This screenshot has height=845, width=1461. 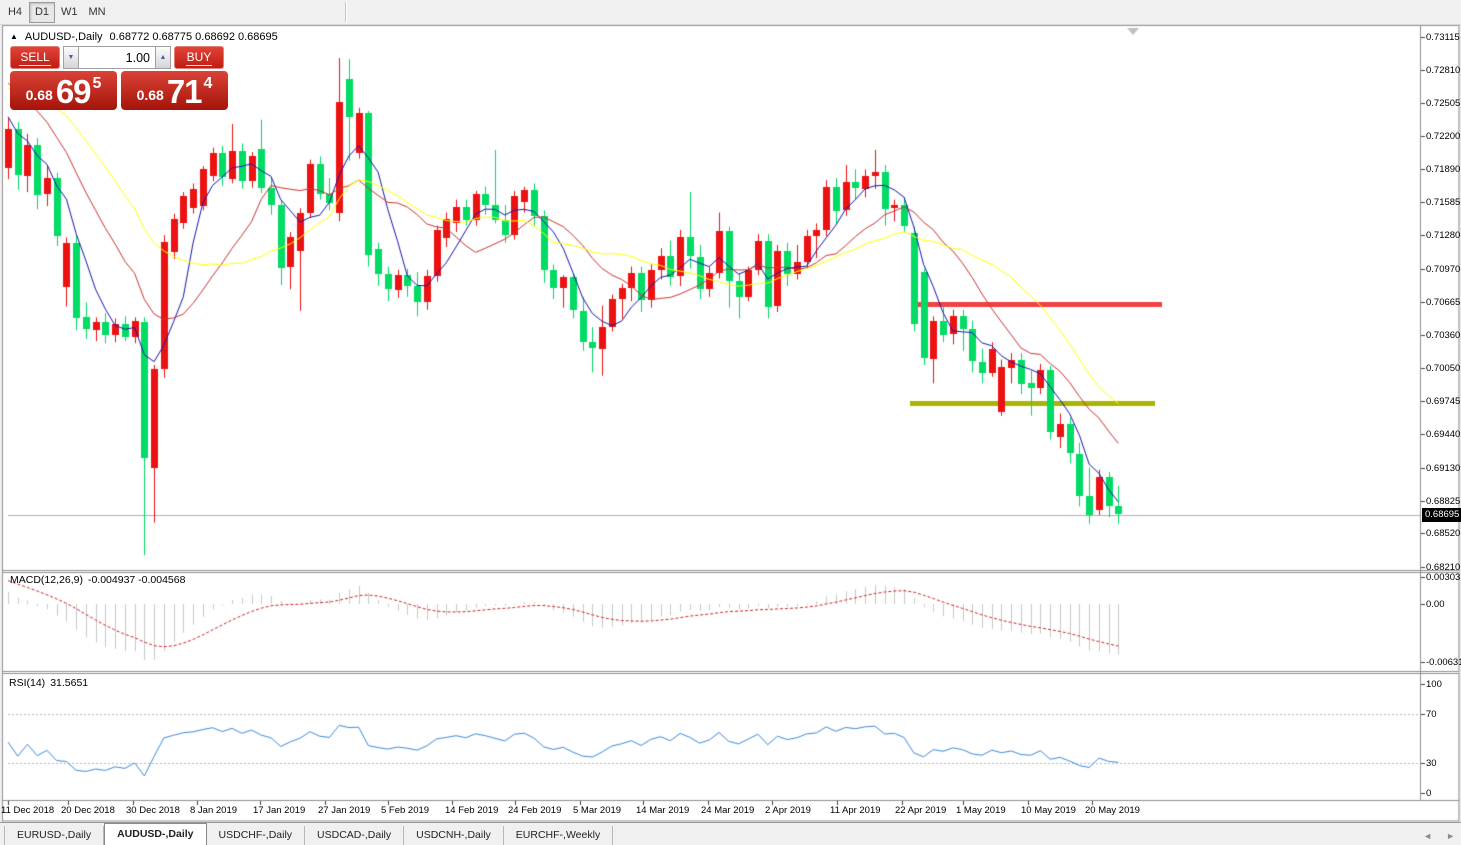 What do you see at coordinates (28, 810) in the screenshot?
I see `date-axis-label: 11 Dec 2018` at bounding box center [28, 810].